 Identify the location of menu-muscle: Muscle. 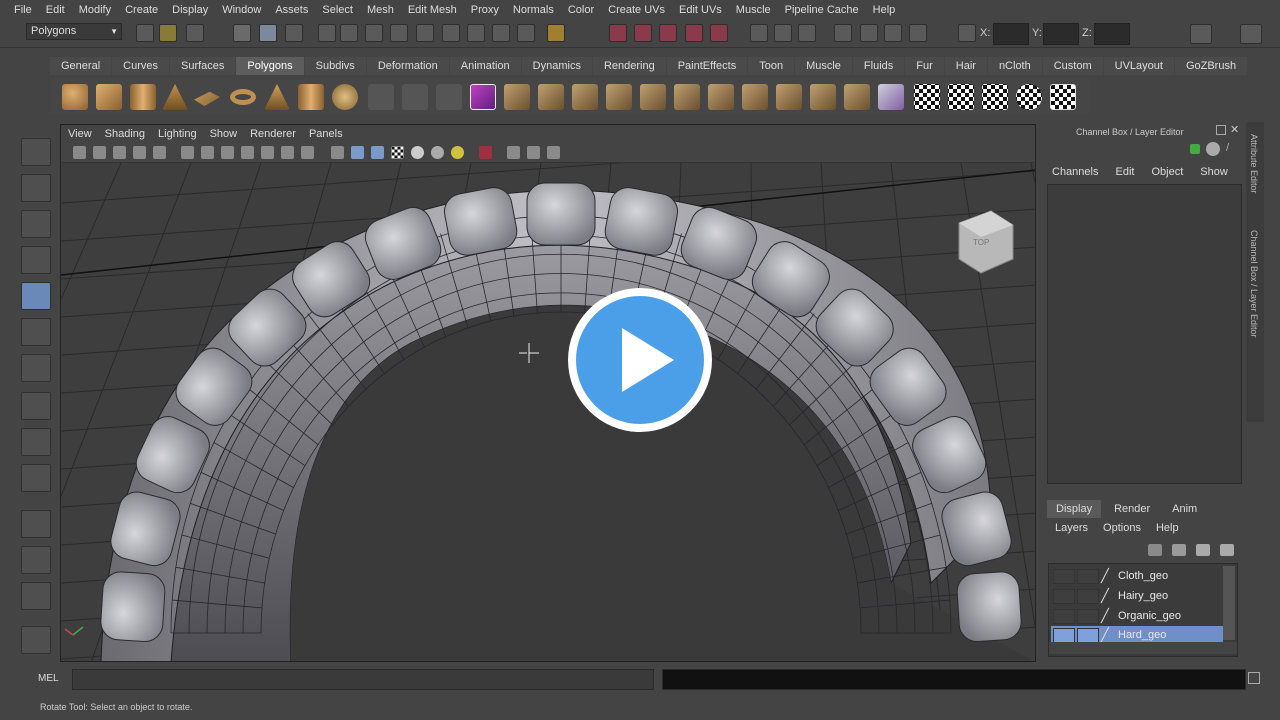
(753, 10).